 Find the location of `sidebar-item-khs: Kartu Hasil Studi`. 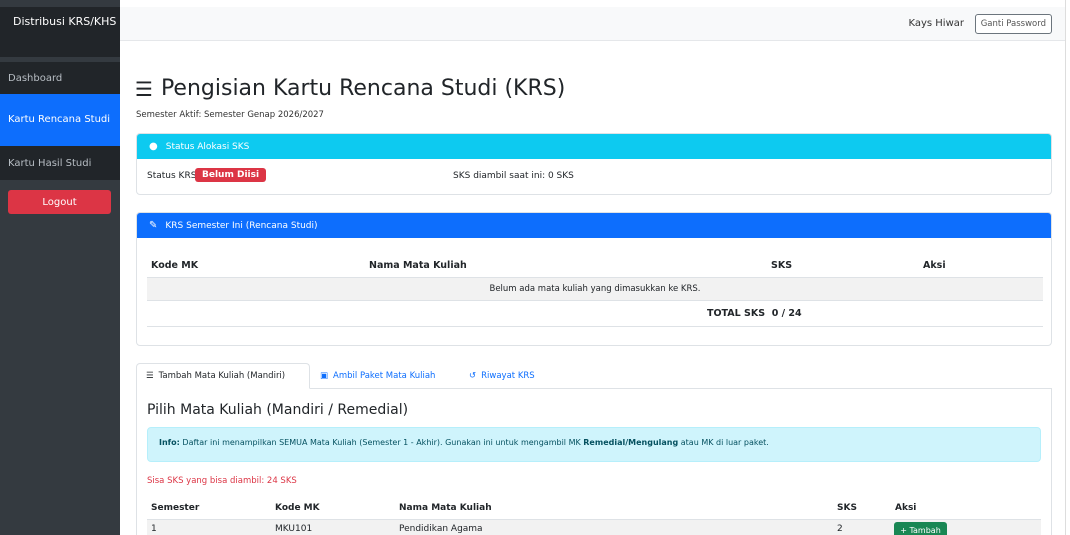

sidebar-item-khs: Kartu Hasil Studi is located at coordinates (60, 163).